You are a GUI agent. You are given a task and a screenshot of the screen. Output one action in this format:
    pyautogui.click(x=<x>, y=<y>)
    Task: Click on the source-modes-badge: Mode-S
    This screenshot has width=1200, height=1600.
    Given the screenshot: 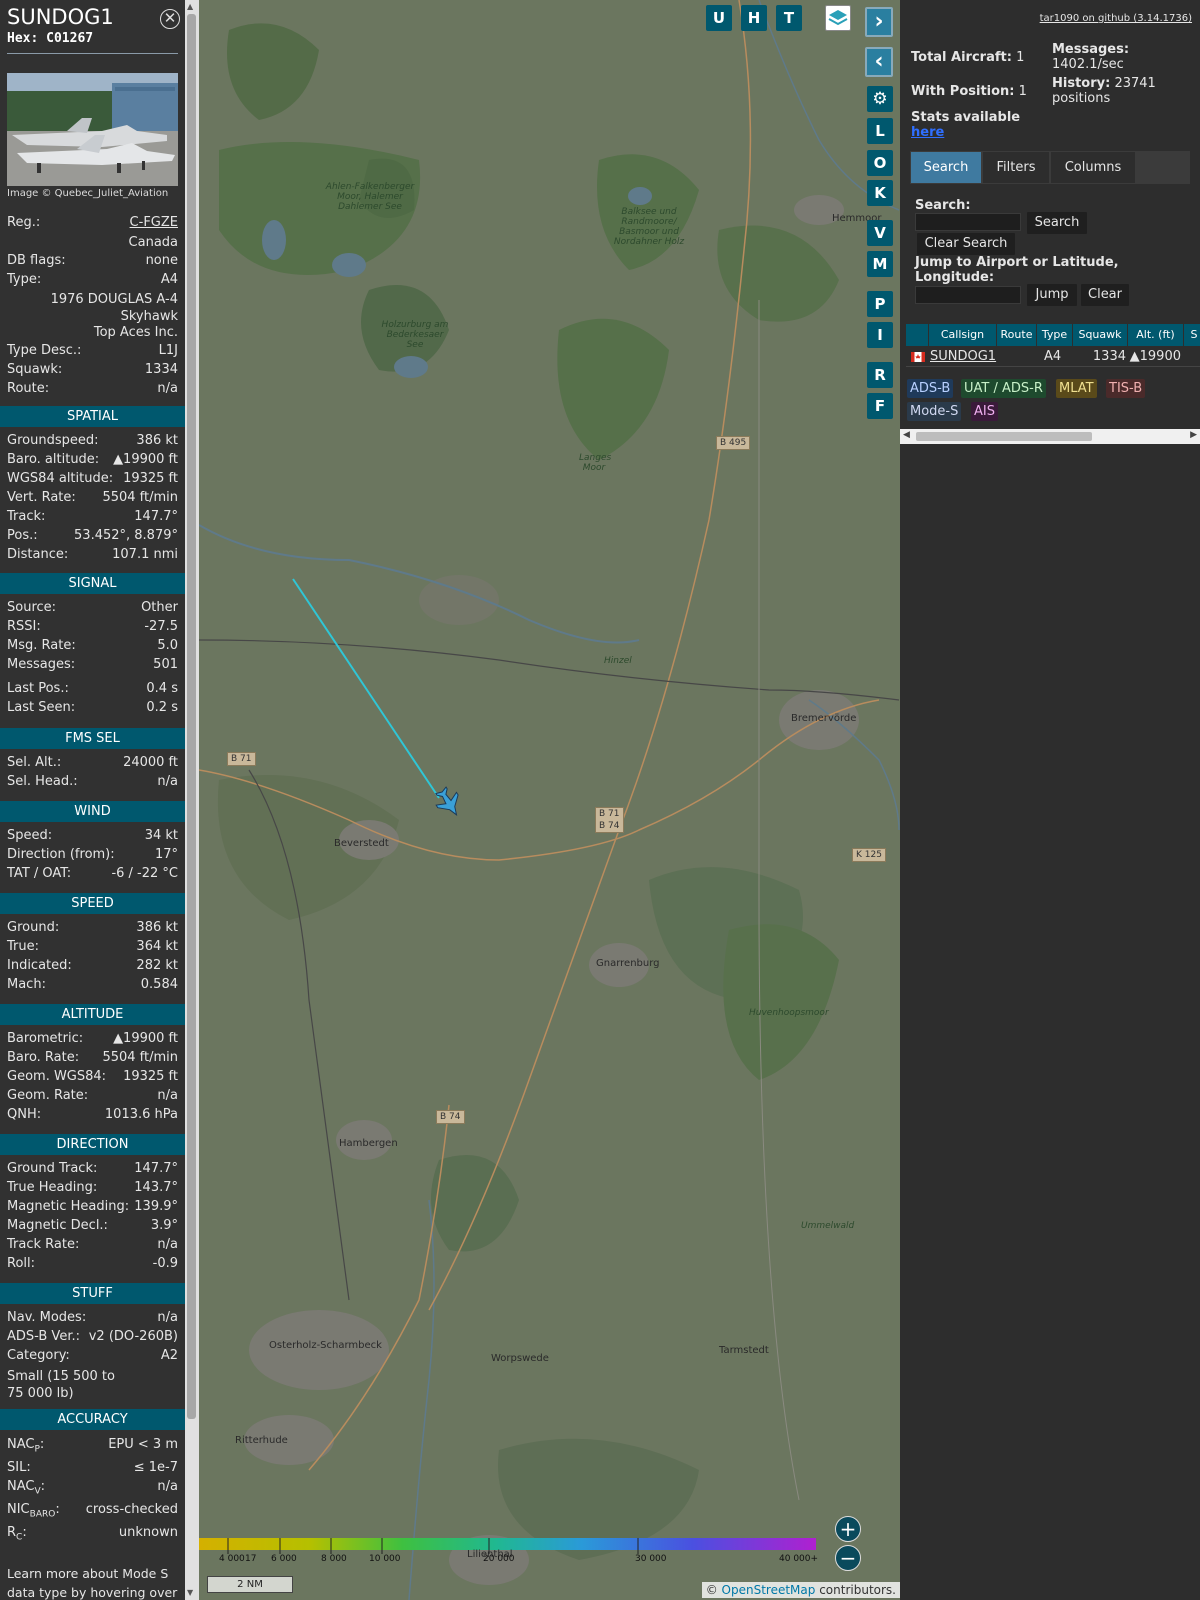 What is the action you would take?
    pyautogui.click(x=934, y=411)
    